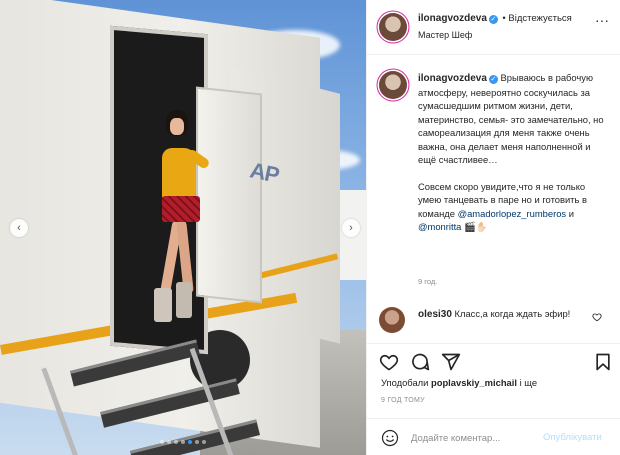 Image resolution: width=620 pixels, height=455 pixels. Describe the element at coordinates (529, 382) in the screenshot. I see `likes-suffix: і ще` at that location.